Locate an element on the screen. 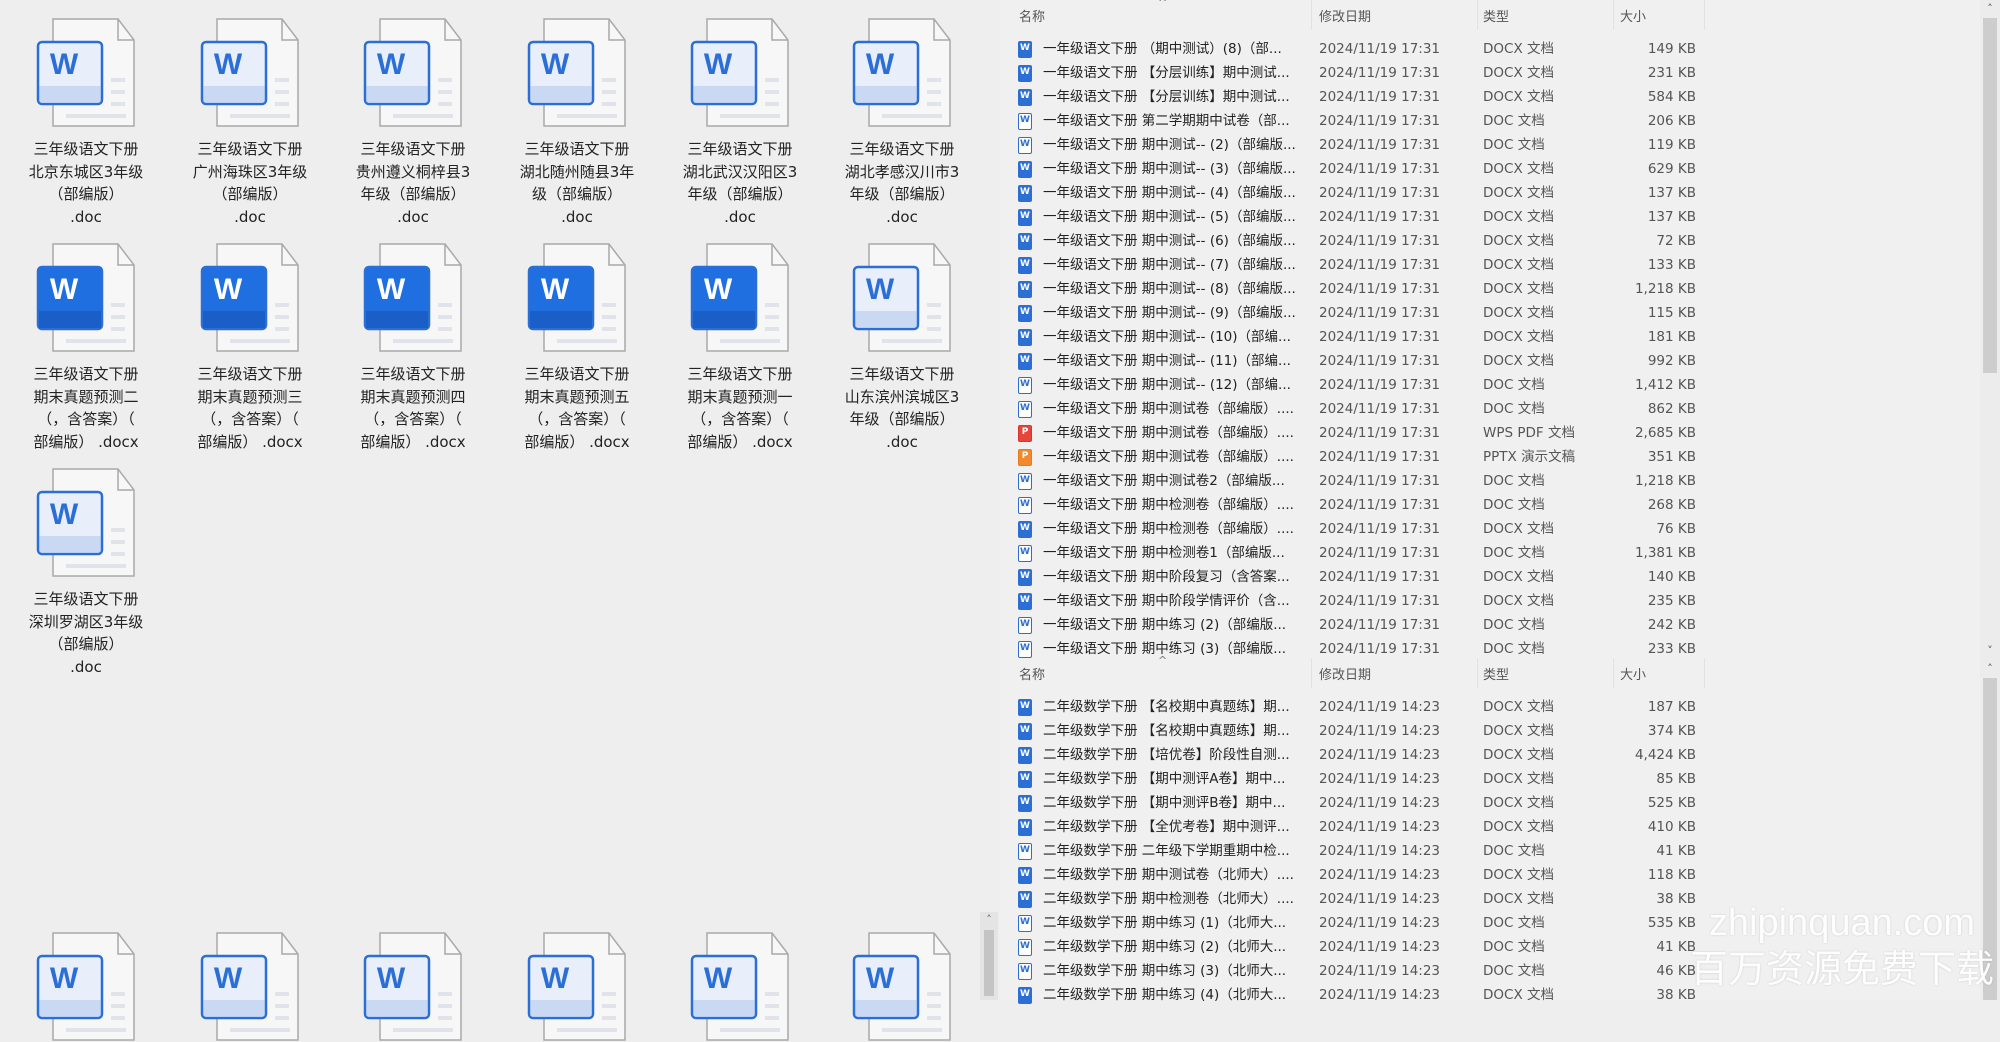 This screenshot has height=1042, width=2000. word-document-icon: W is located at coordinates (902, 298).